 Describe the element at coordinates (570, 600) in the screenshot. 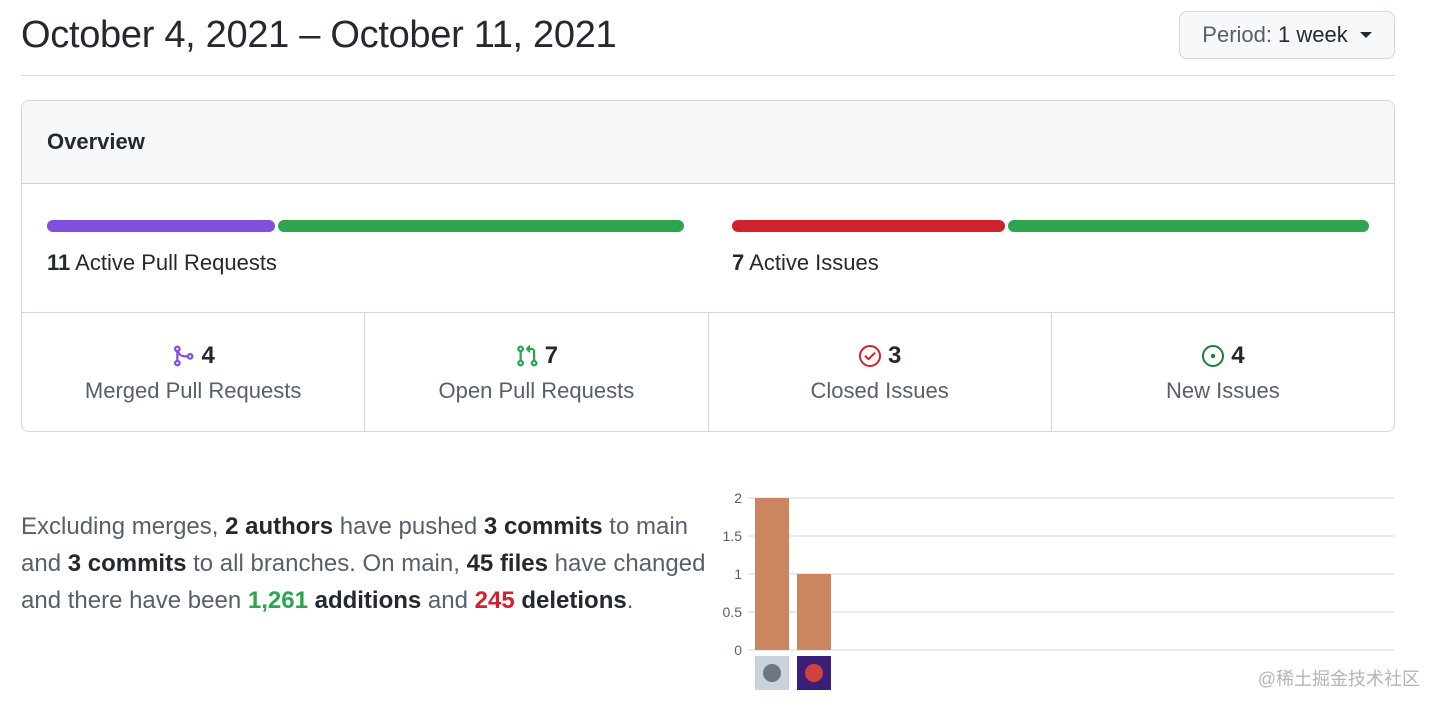

I see `deletions-word: deletions` at that location.